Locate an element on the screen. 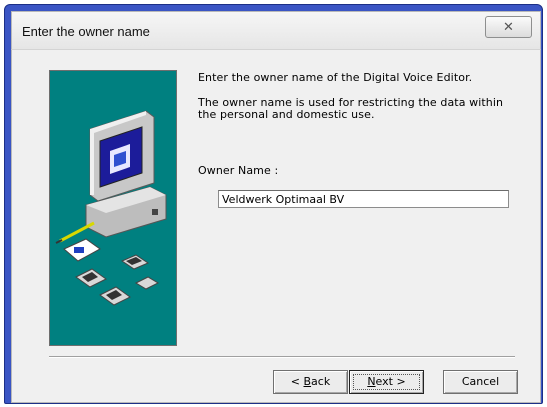 The image size is (547, 407). next-button: Next > is located at coordinates (386, 382).